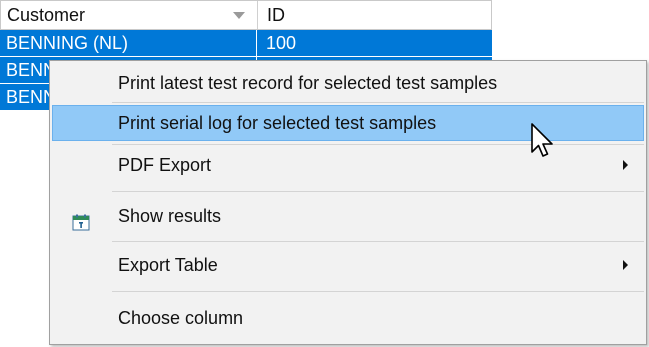 Image resolution: width=649 pixels, height=347 pixels. I want to click on cell-id: 100, so click(376, 43).